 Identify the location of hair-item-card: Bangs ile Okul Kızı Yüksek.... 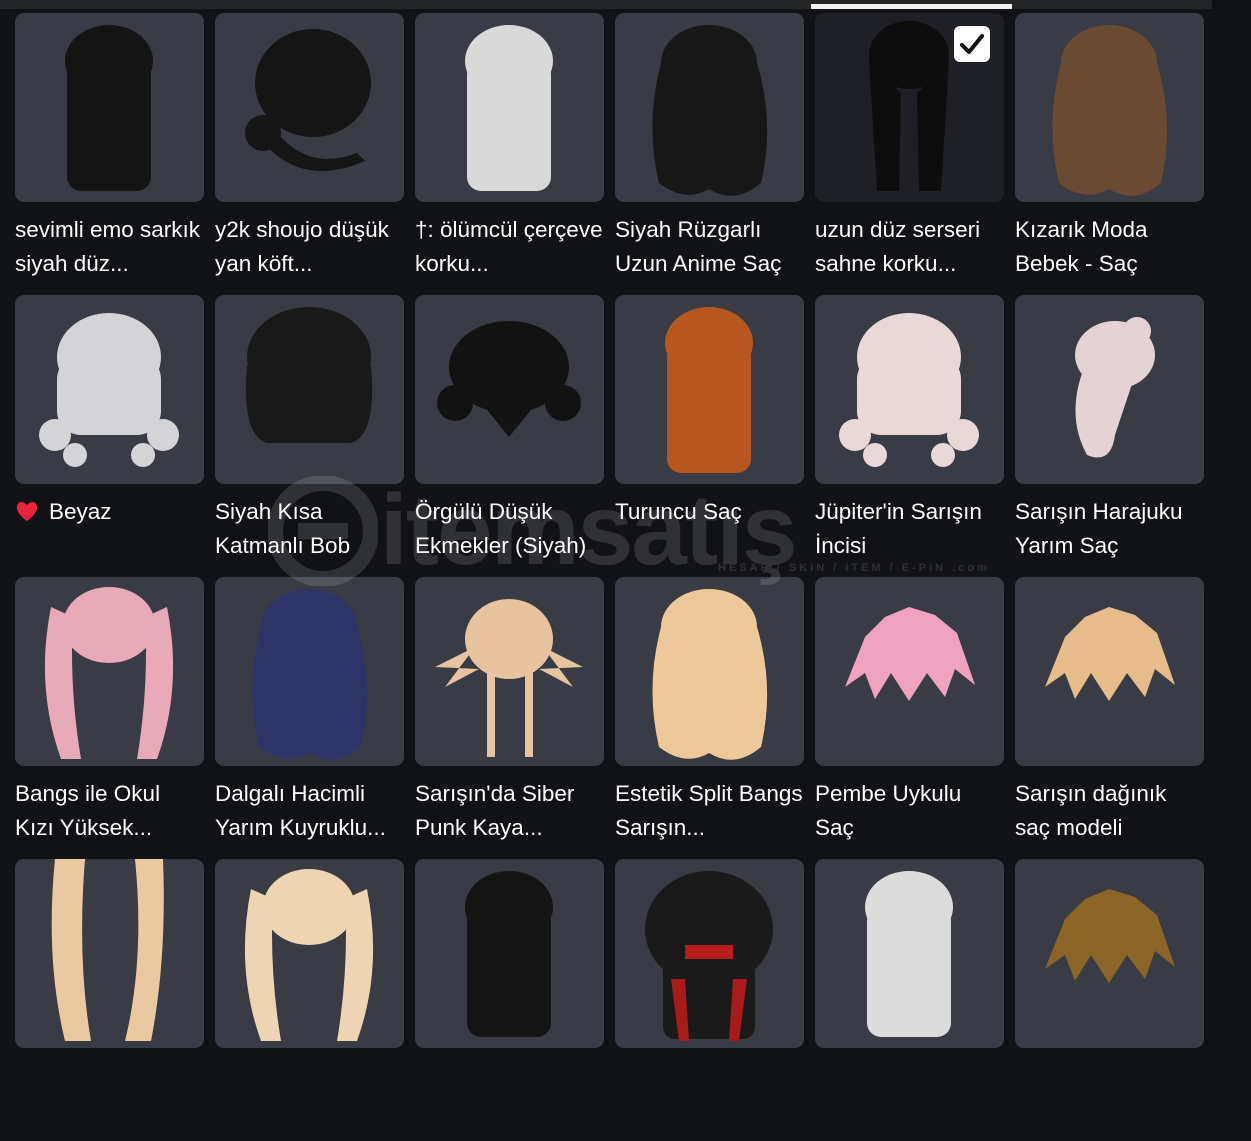
(109, 718).